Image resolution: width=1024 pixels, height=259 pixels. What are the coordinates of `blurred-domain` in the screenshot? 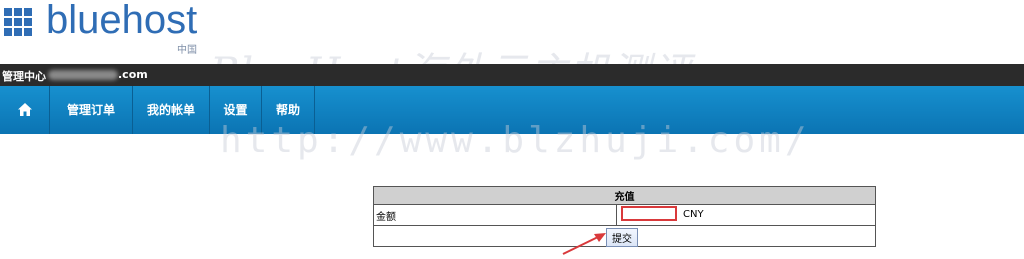 It's located at (83, 75).